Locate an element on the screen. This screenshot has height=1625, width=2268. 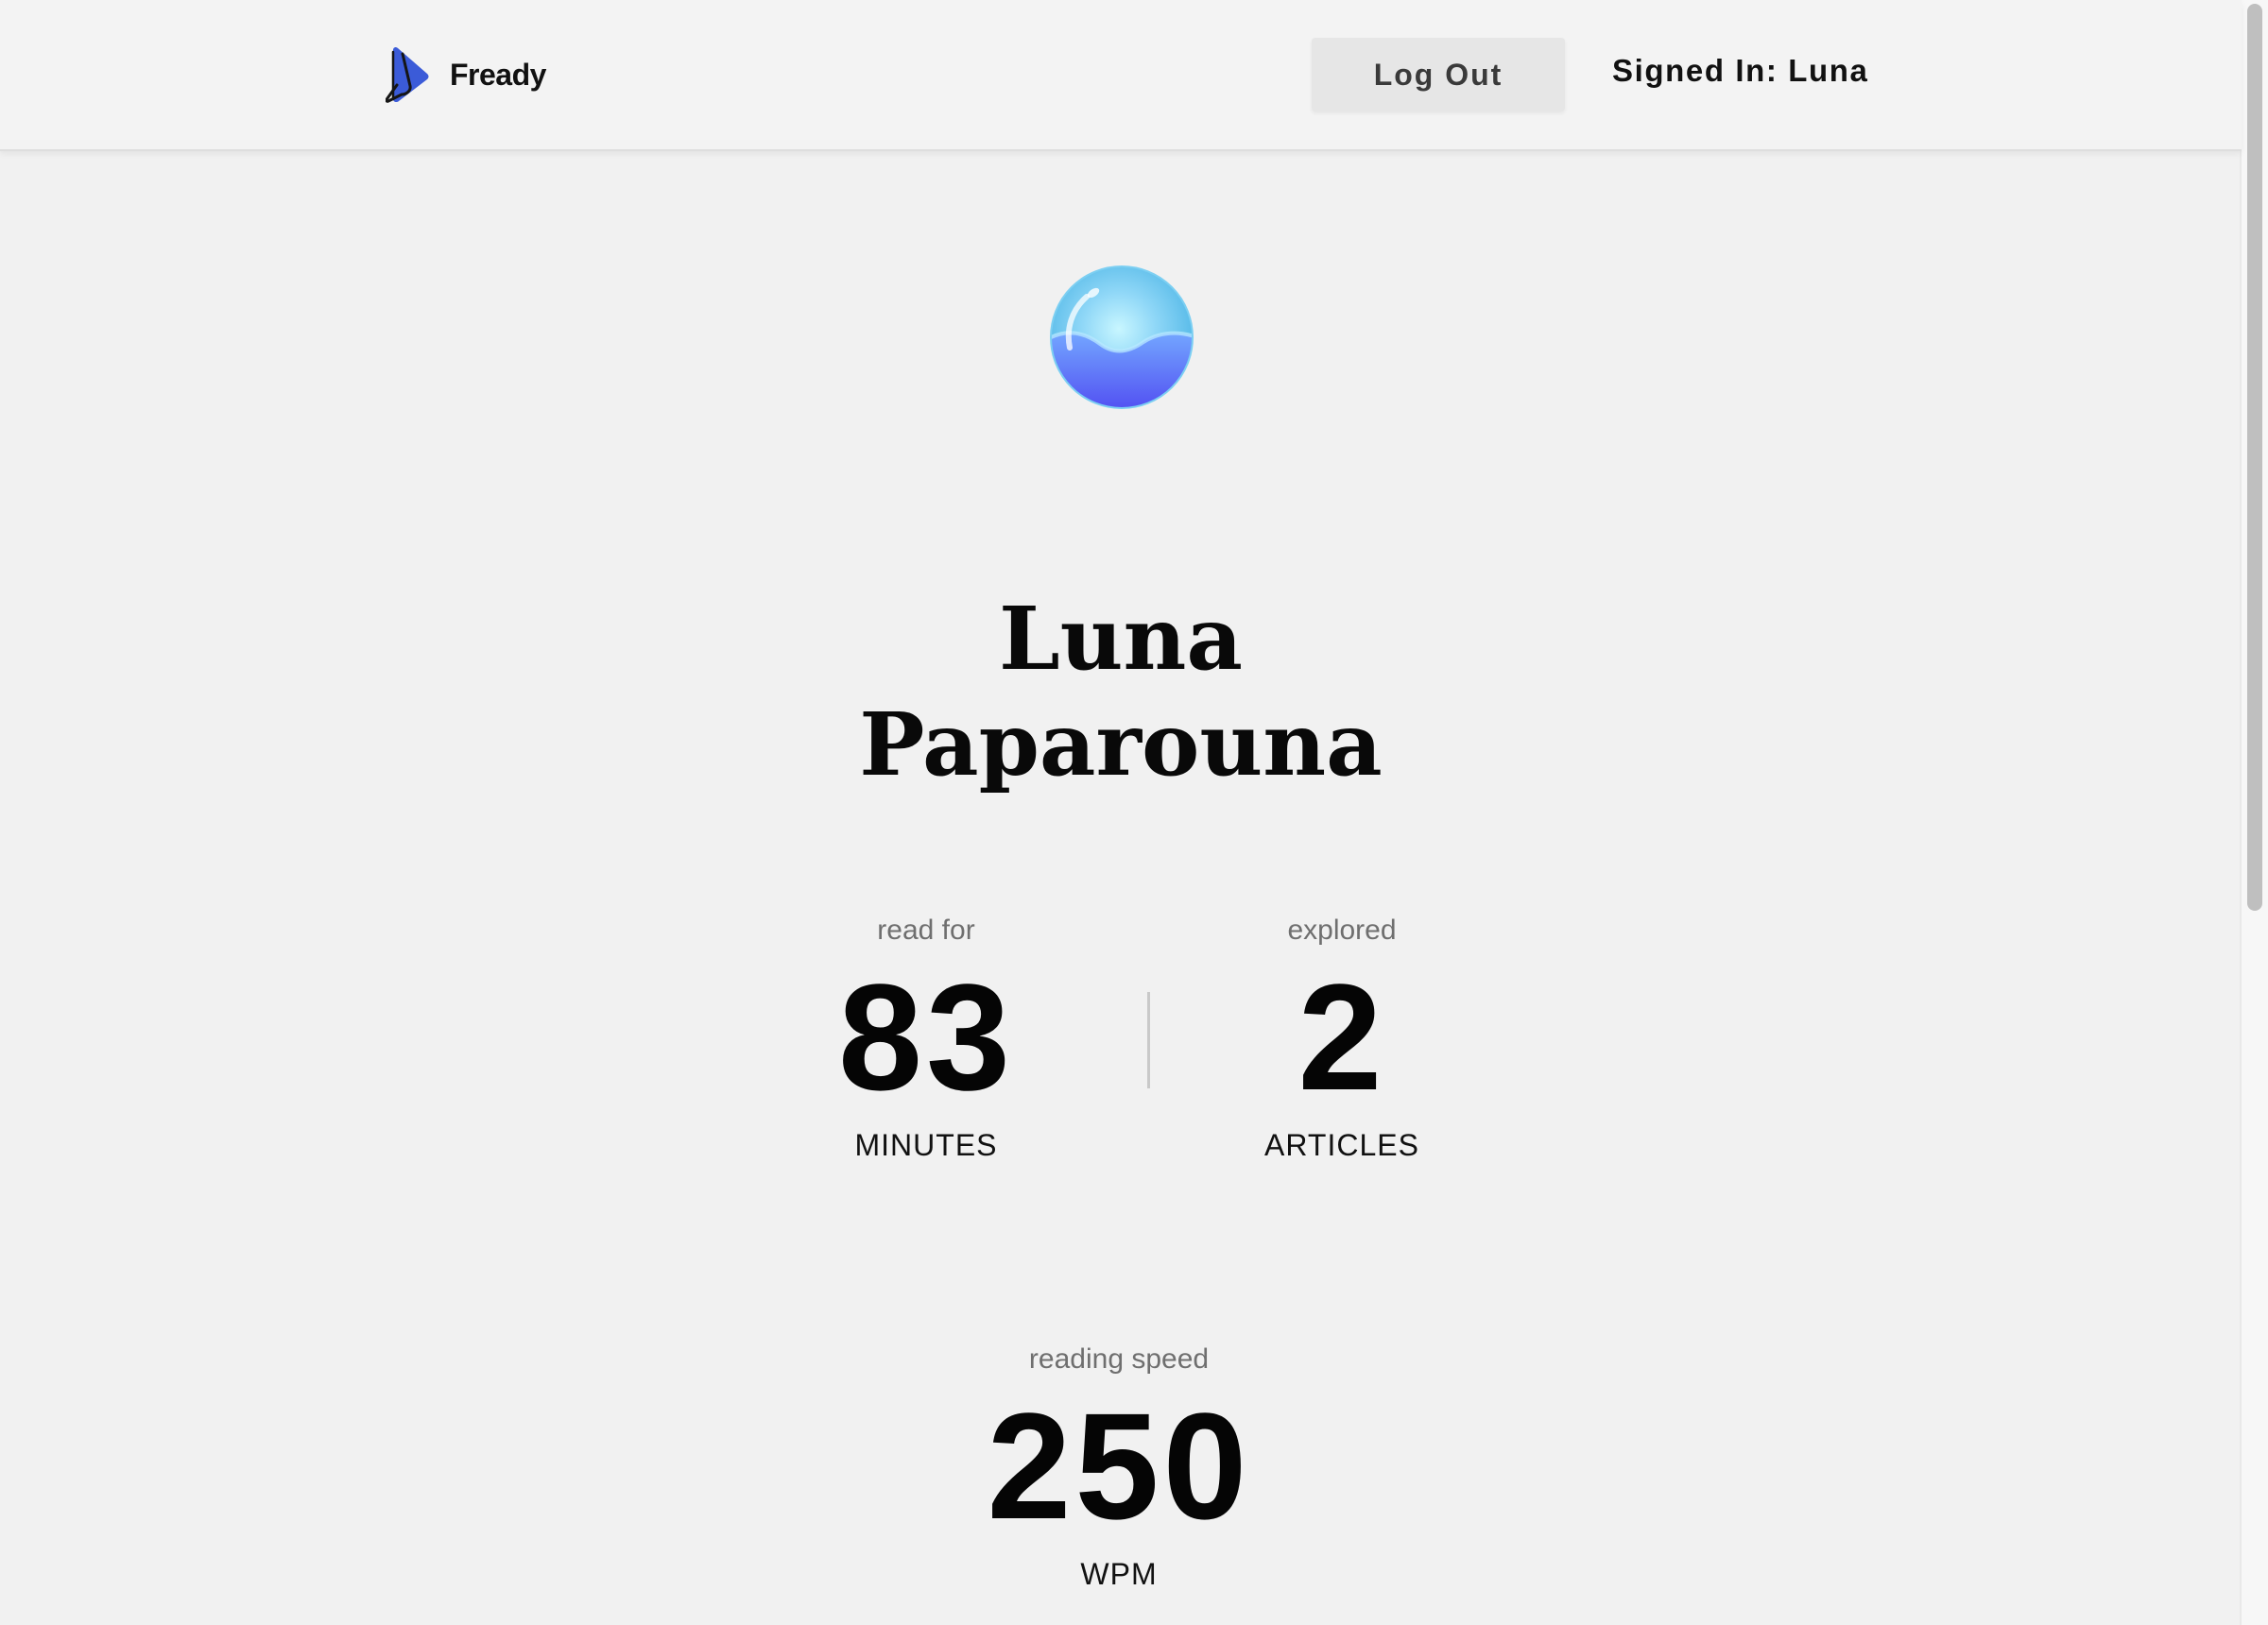
log-out-button: Log Out is located at coordinates (1438, 75).